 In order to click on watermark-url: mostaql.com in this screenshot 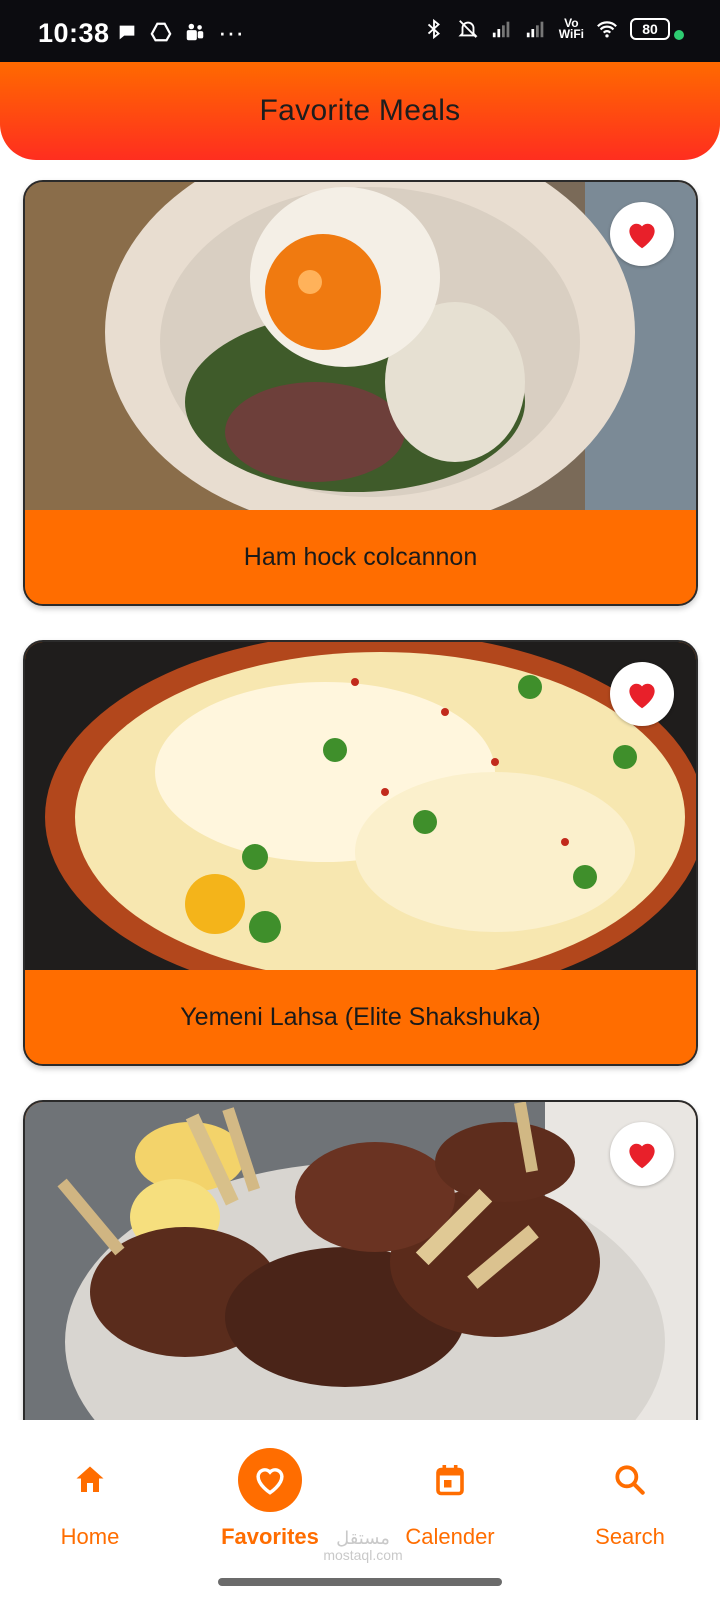, I will do `click(363, 1555)`.